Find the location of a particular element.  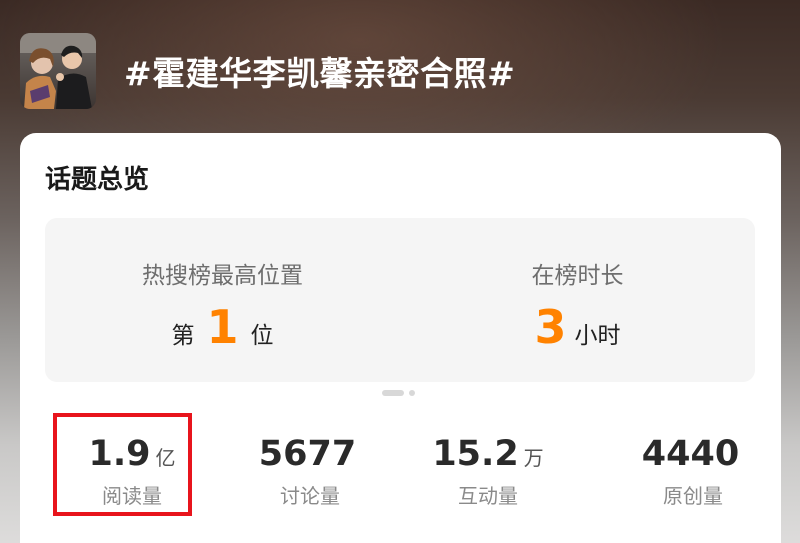

stat-original-count-value-row: 4440 is located at coordinates (693, 454).